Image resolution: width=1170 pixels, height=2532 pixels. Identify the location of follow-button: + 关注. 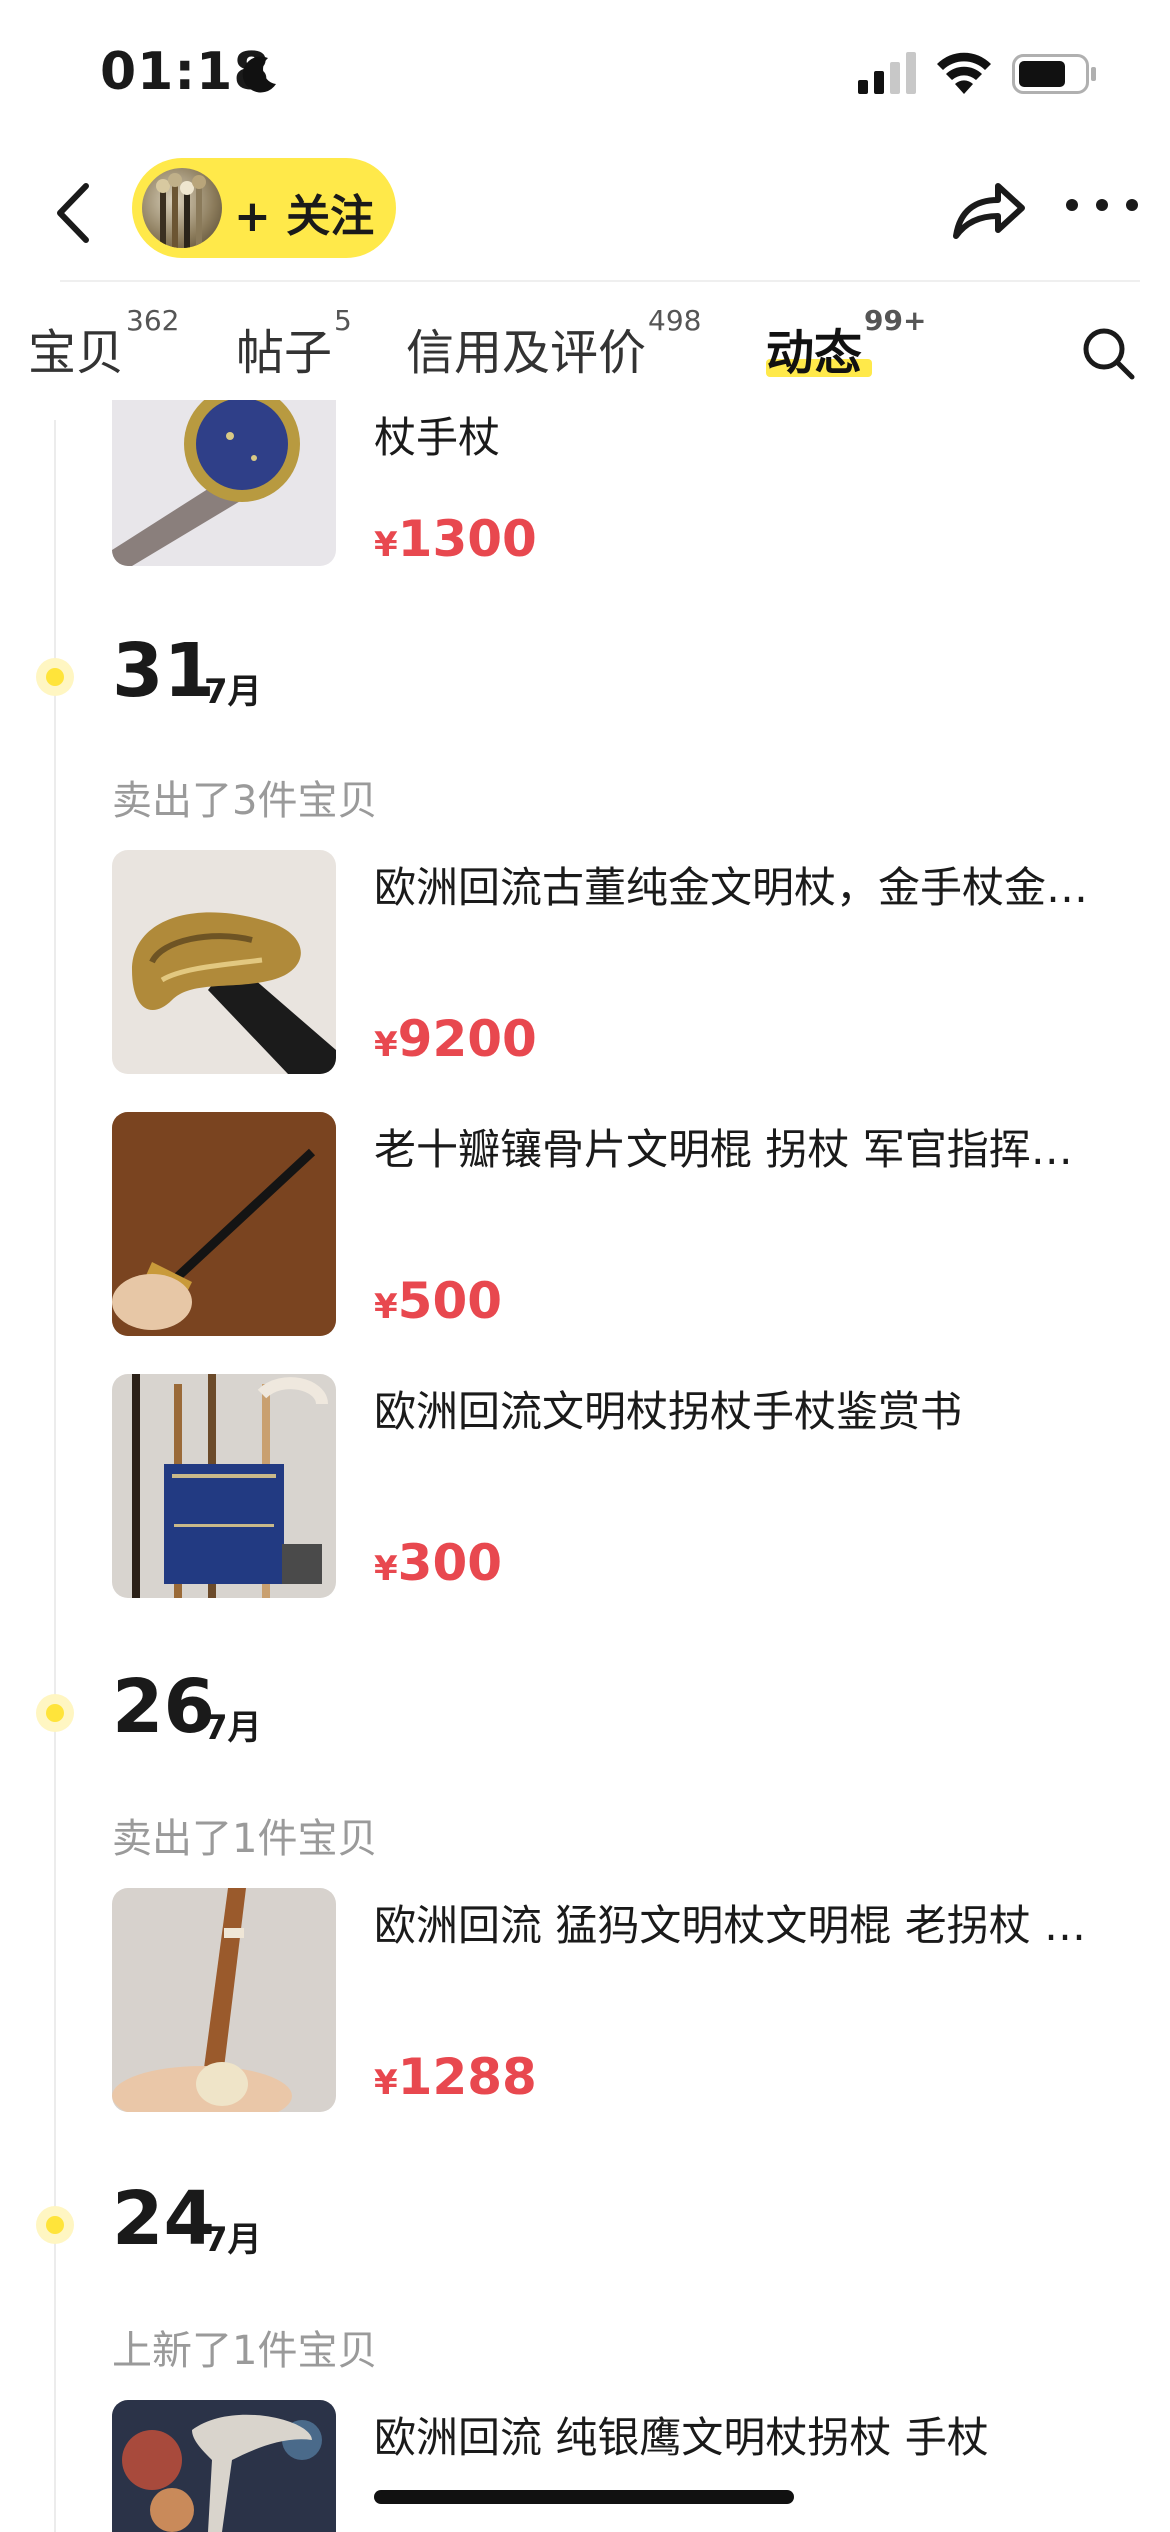
(264, 208).